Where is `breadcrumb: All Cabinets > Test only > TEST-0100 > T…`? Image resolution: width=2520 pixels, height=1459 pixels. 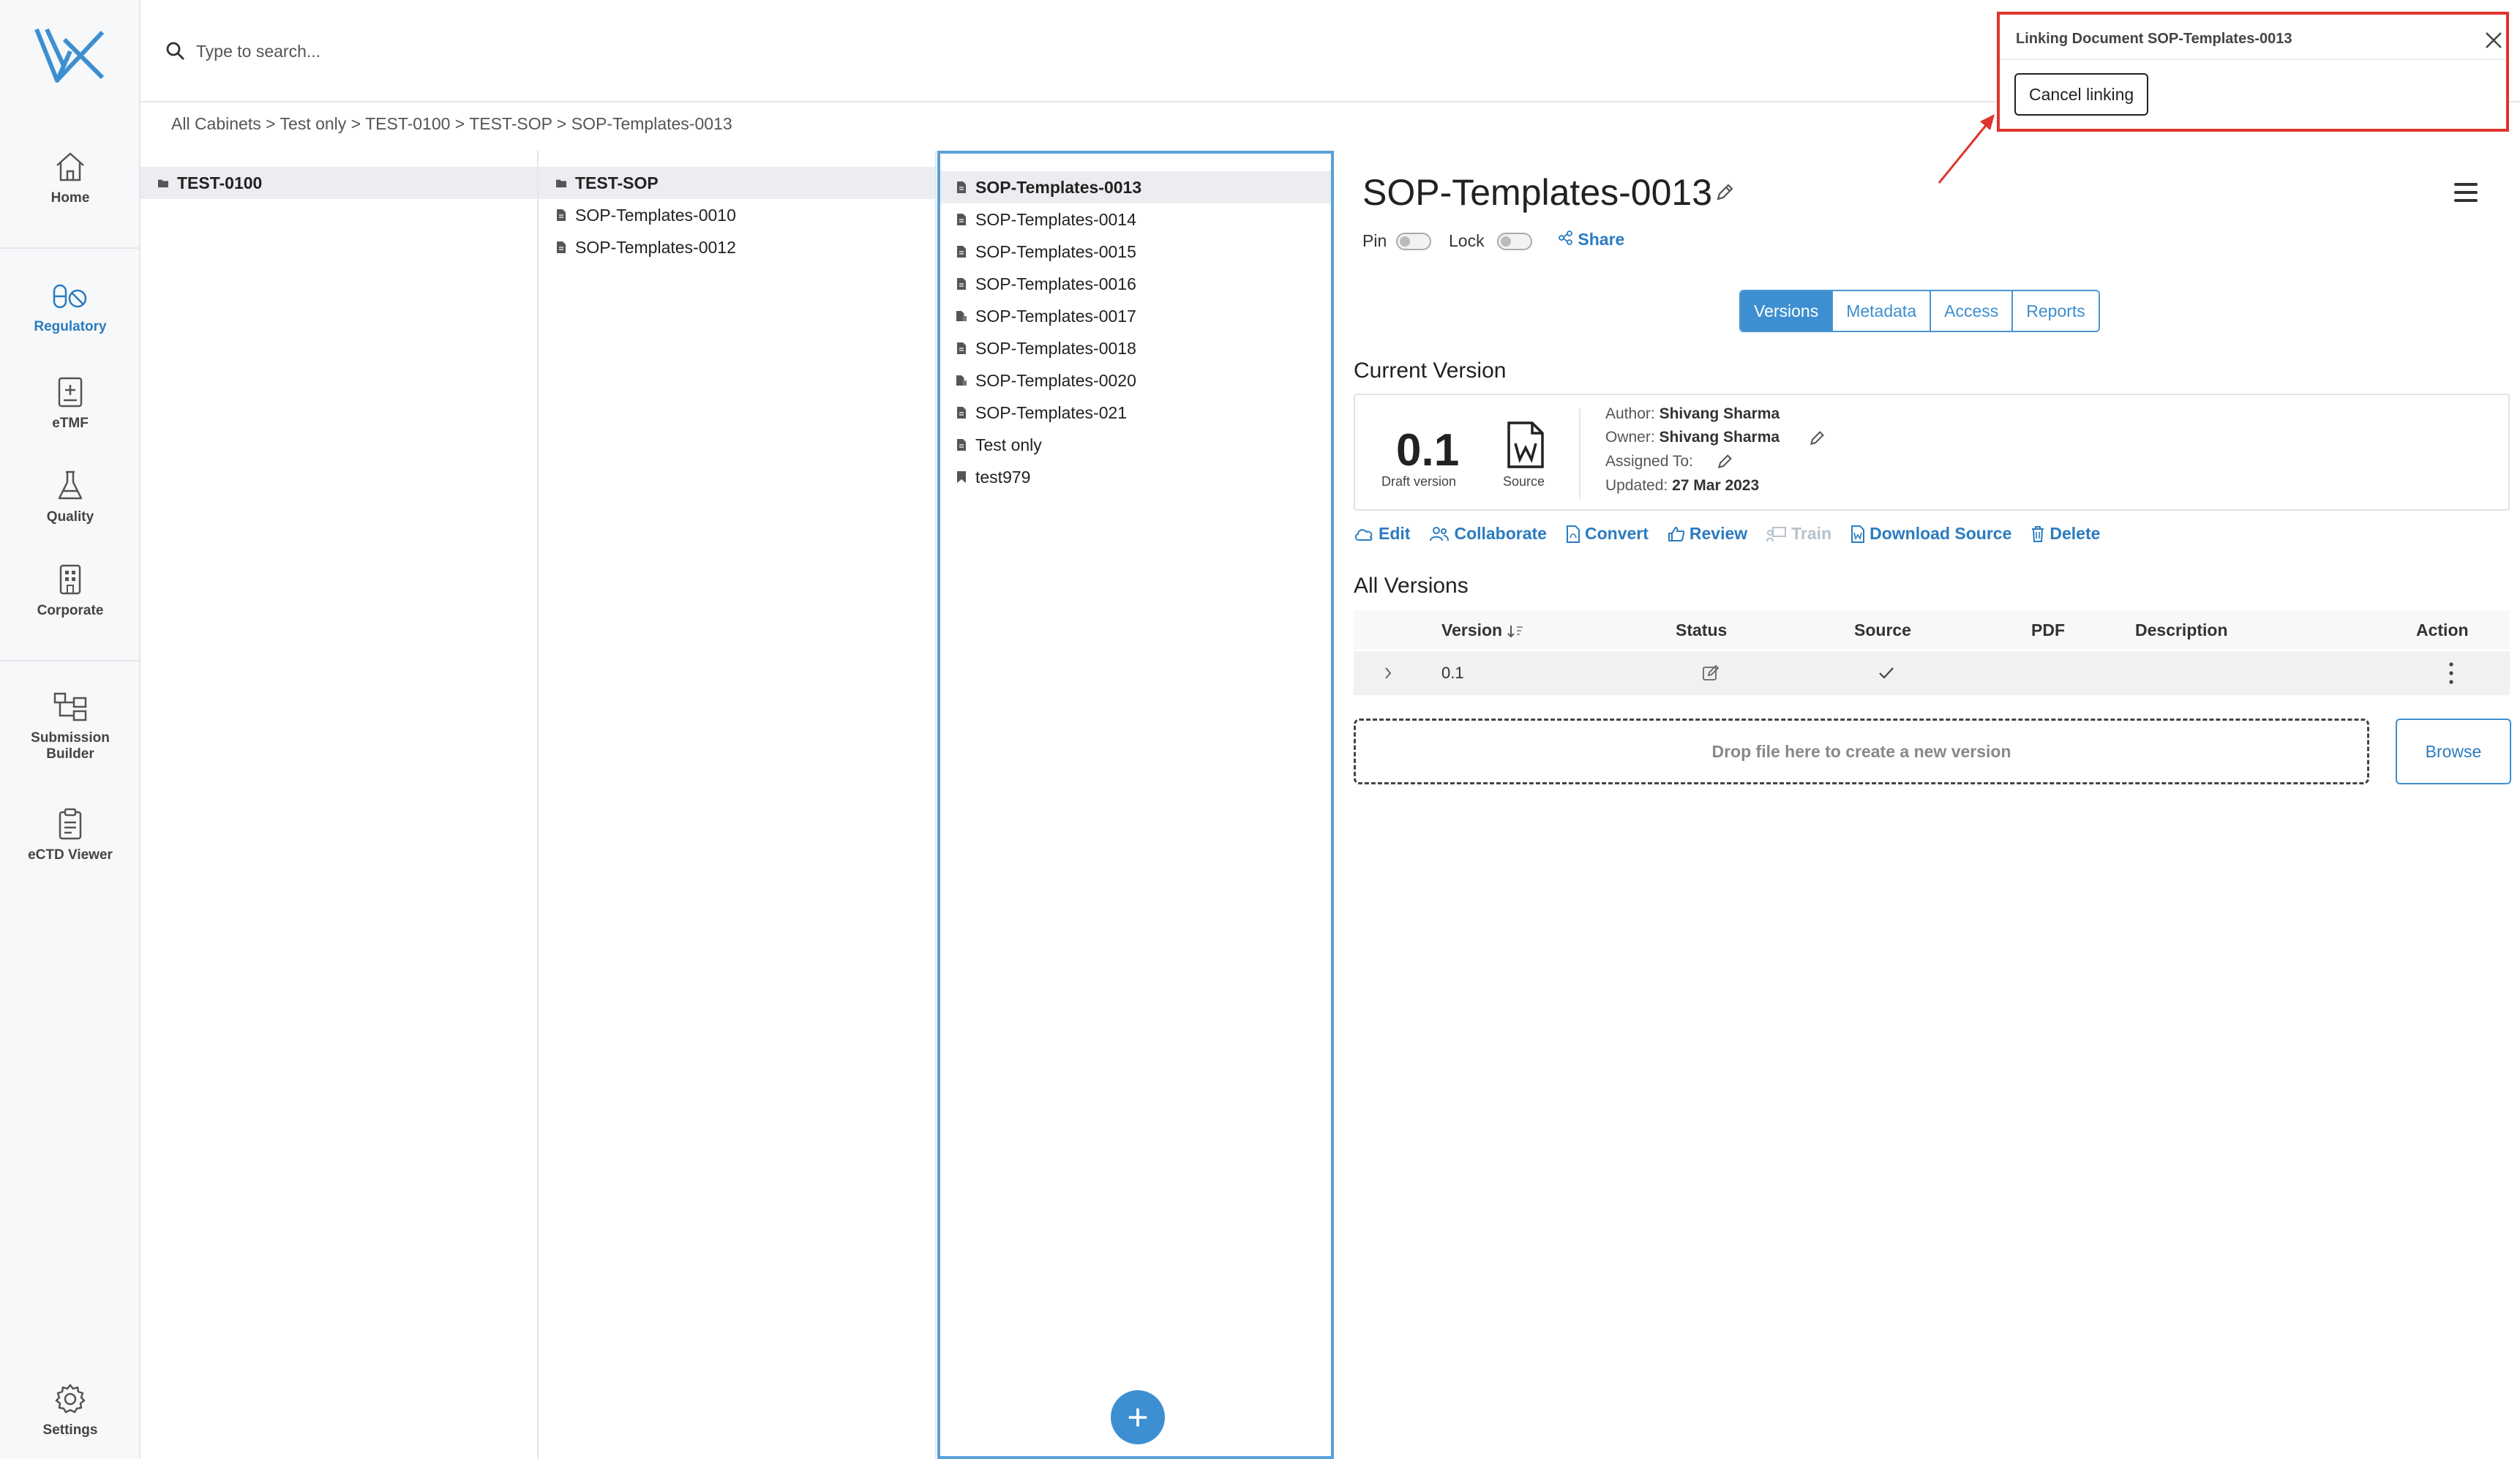
breadcrumb: All Cabinets > Test only > TEST-0100 > T… is located at coordinates (452, 124).